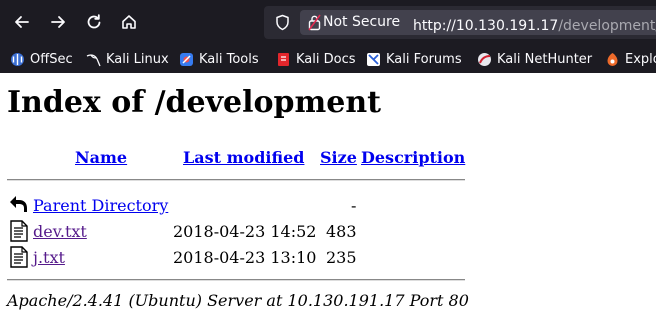 This screenshot has width=656, height=317. Describe the element at coordinates (338, 157) in the screenshot. I see `column-header-size: Size` at that location.